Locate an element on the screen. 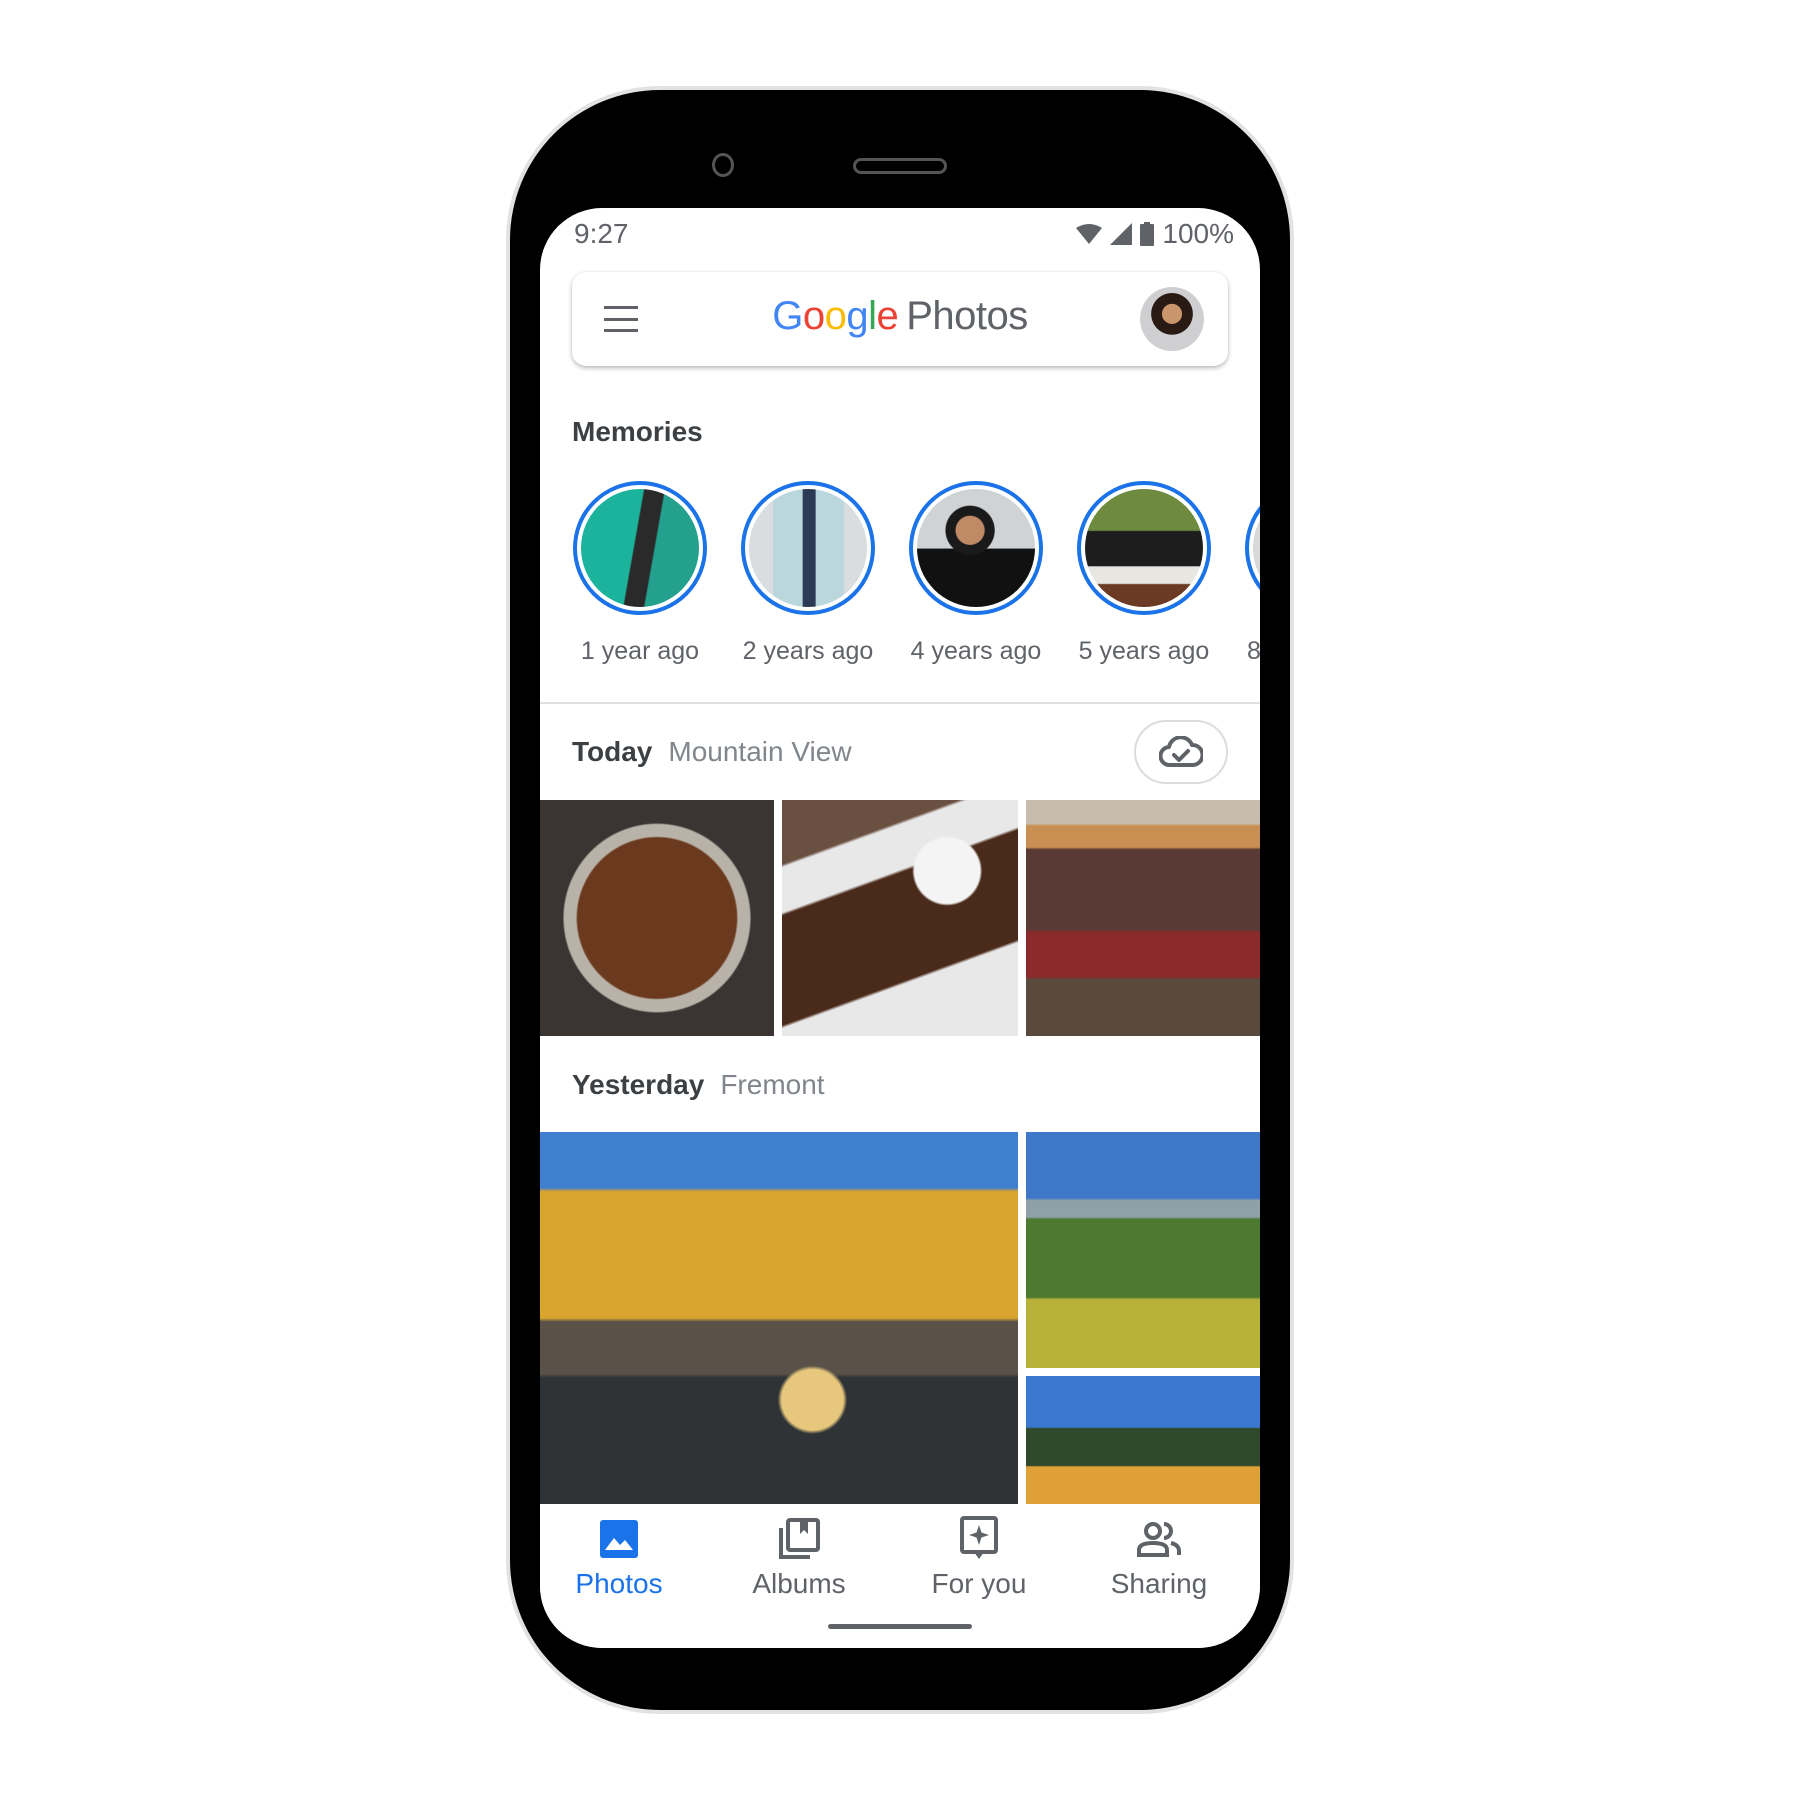 Image resolution: width=1800 pixels, height=1800 pixels. memory-item: 8 is located at coordinates (1252, 573).